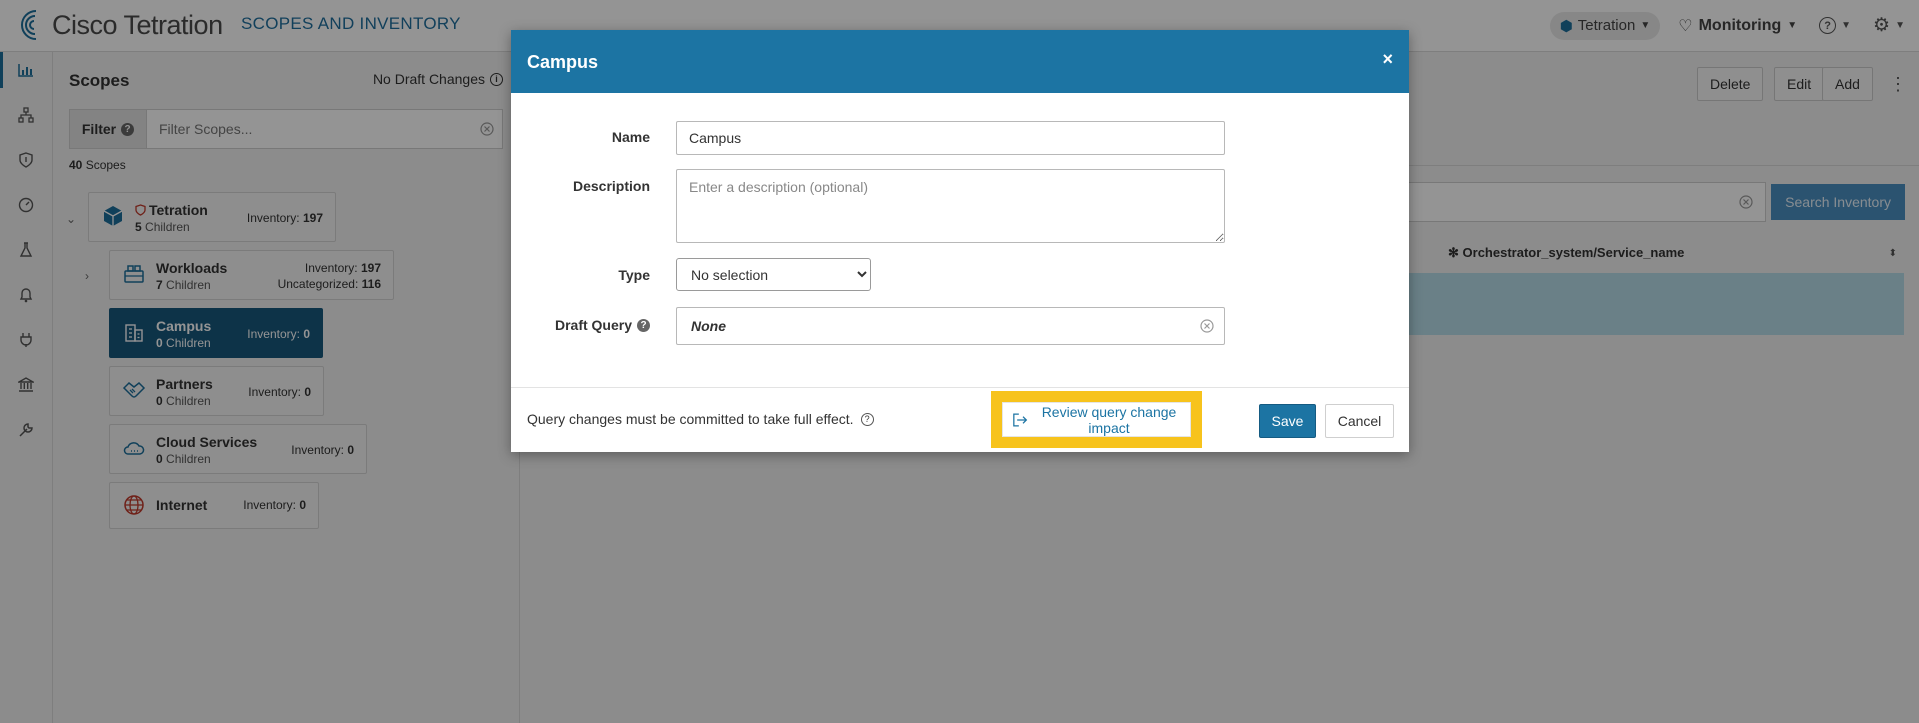  I want to click on save-button: Save, so click(1287, 421).